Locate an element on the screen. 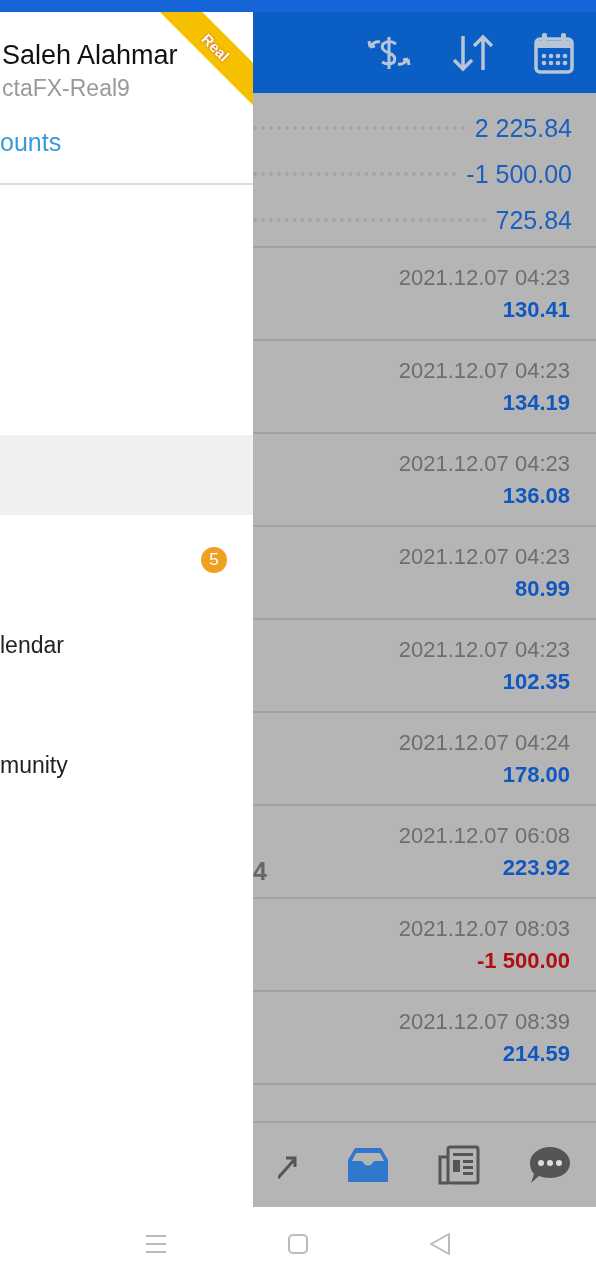 The height and width of the screenshot is (1280, 596). chat-bubble-icon is located at coordinates (550, 1165).